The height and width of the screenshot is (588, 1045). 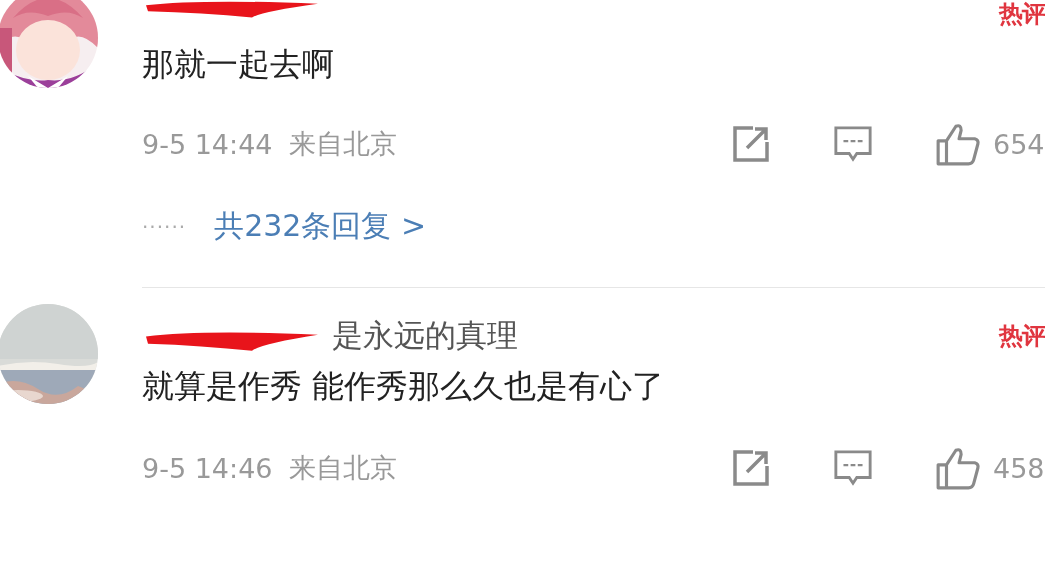 What do you see at coordinates (330, 336) in the screenshot?
I see `username: 是永远的真理` at bounding box center [330, 336].